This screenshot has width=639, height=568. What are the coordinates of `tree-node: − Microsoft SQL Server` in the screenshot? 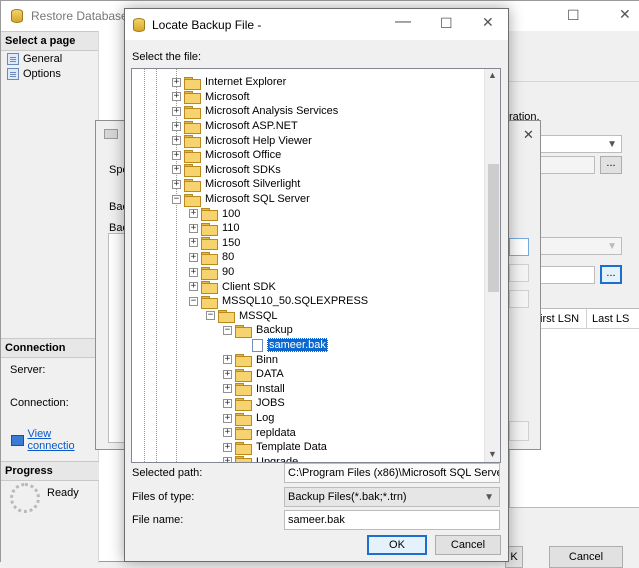 It's located at (241, 199).